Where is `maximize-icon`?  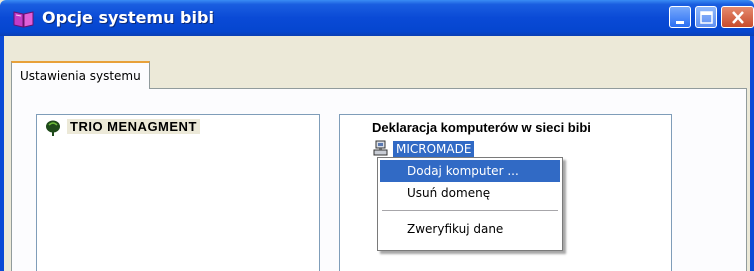 maximize-icon is located at coordinates (706, 17).